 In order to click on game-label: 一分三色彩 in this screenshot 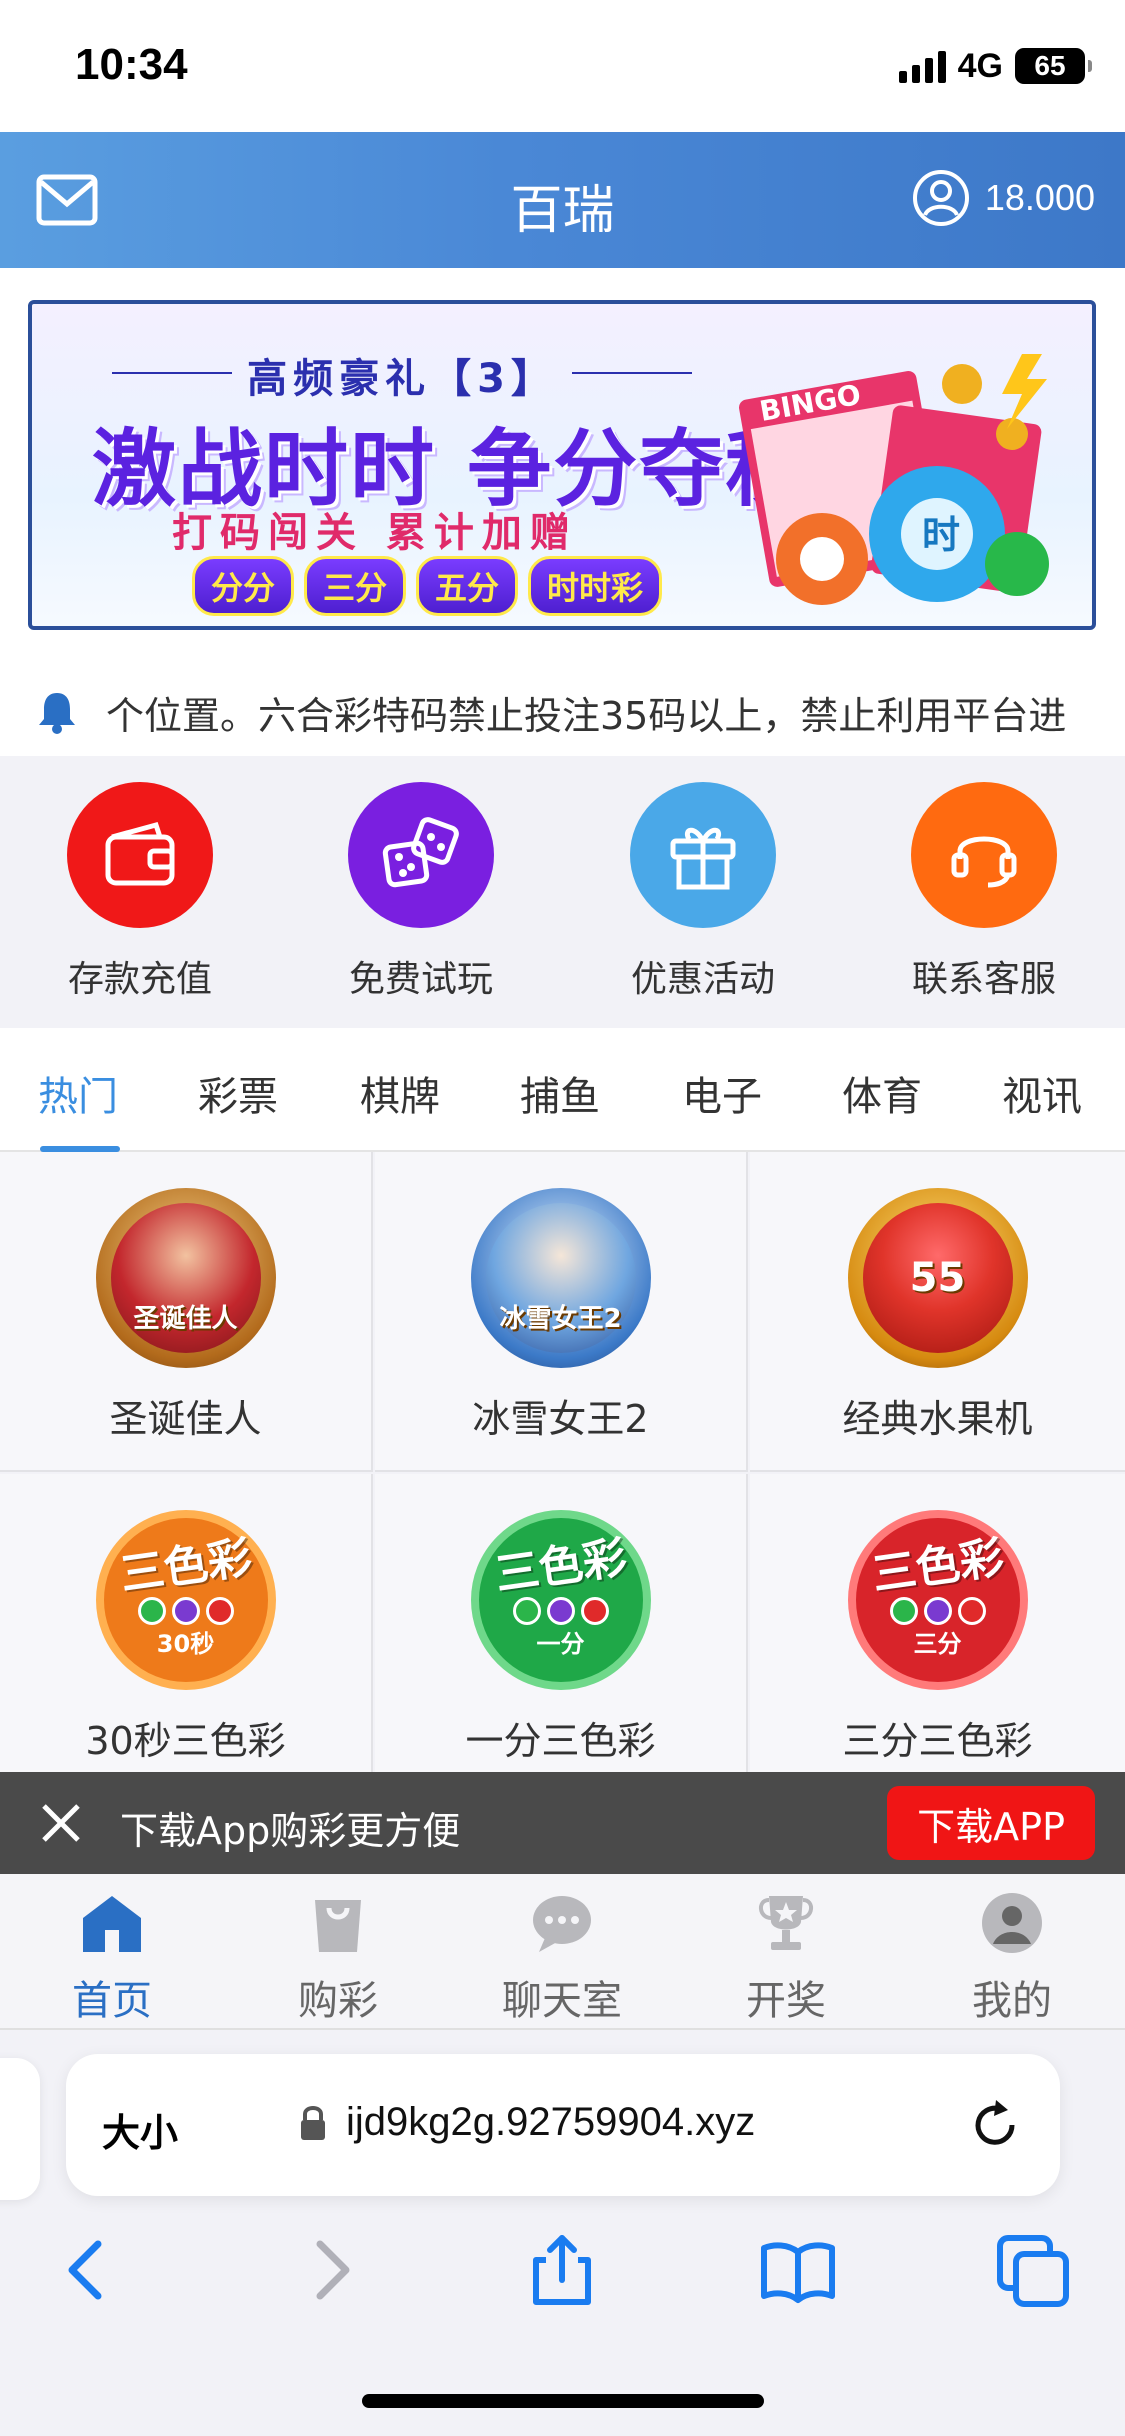, I will do `click(560, 1741)`.